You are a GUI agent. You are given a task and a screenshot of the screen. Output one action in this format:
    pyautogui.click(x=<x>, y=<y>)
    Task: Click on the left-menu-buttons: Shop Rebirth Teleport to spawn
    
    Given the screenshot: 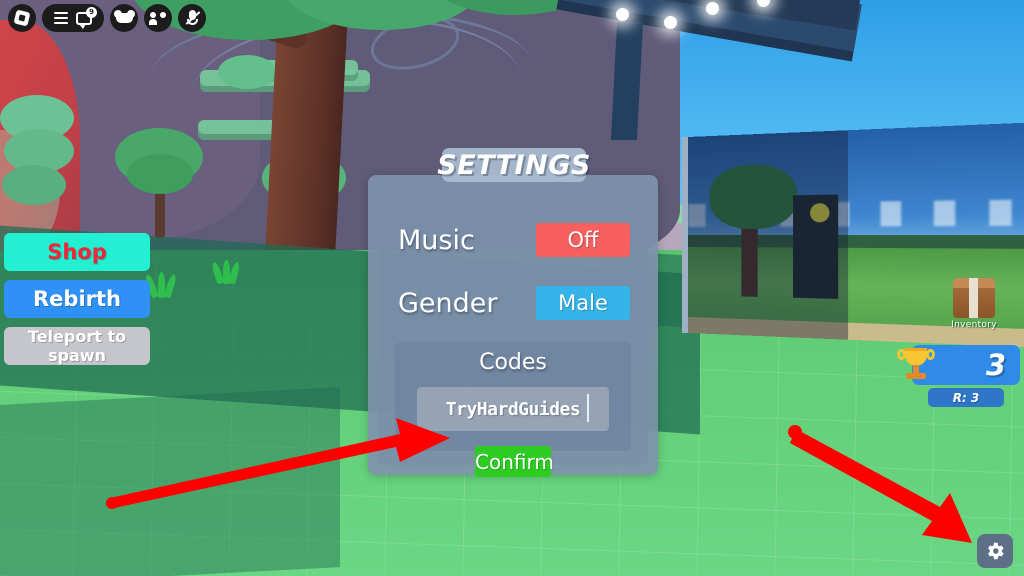 What is the action you would take?
    pyautogui.click(x=77, y=303)
    